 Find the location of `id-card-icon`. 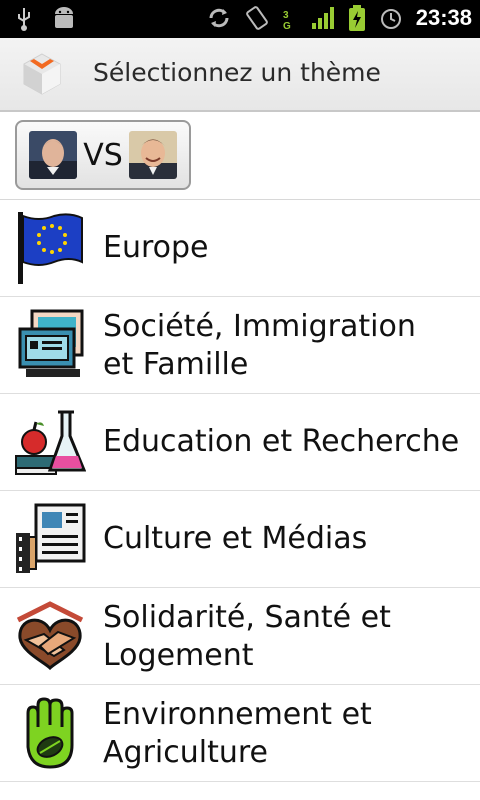

id-card-icon is located at coordinates (51, 343).